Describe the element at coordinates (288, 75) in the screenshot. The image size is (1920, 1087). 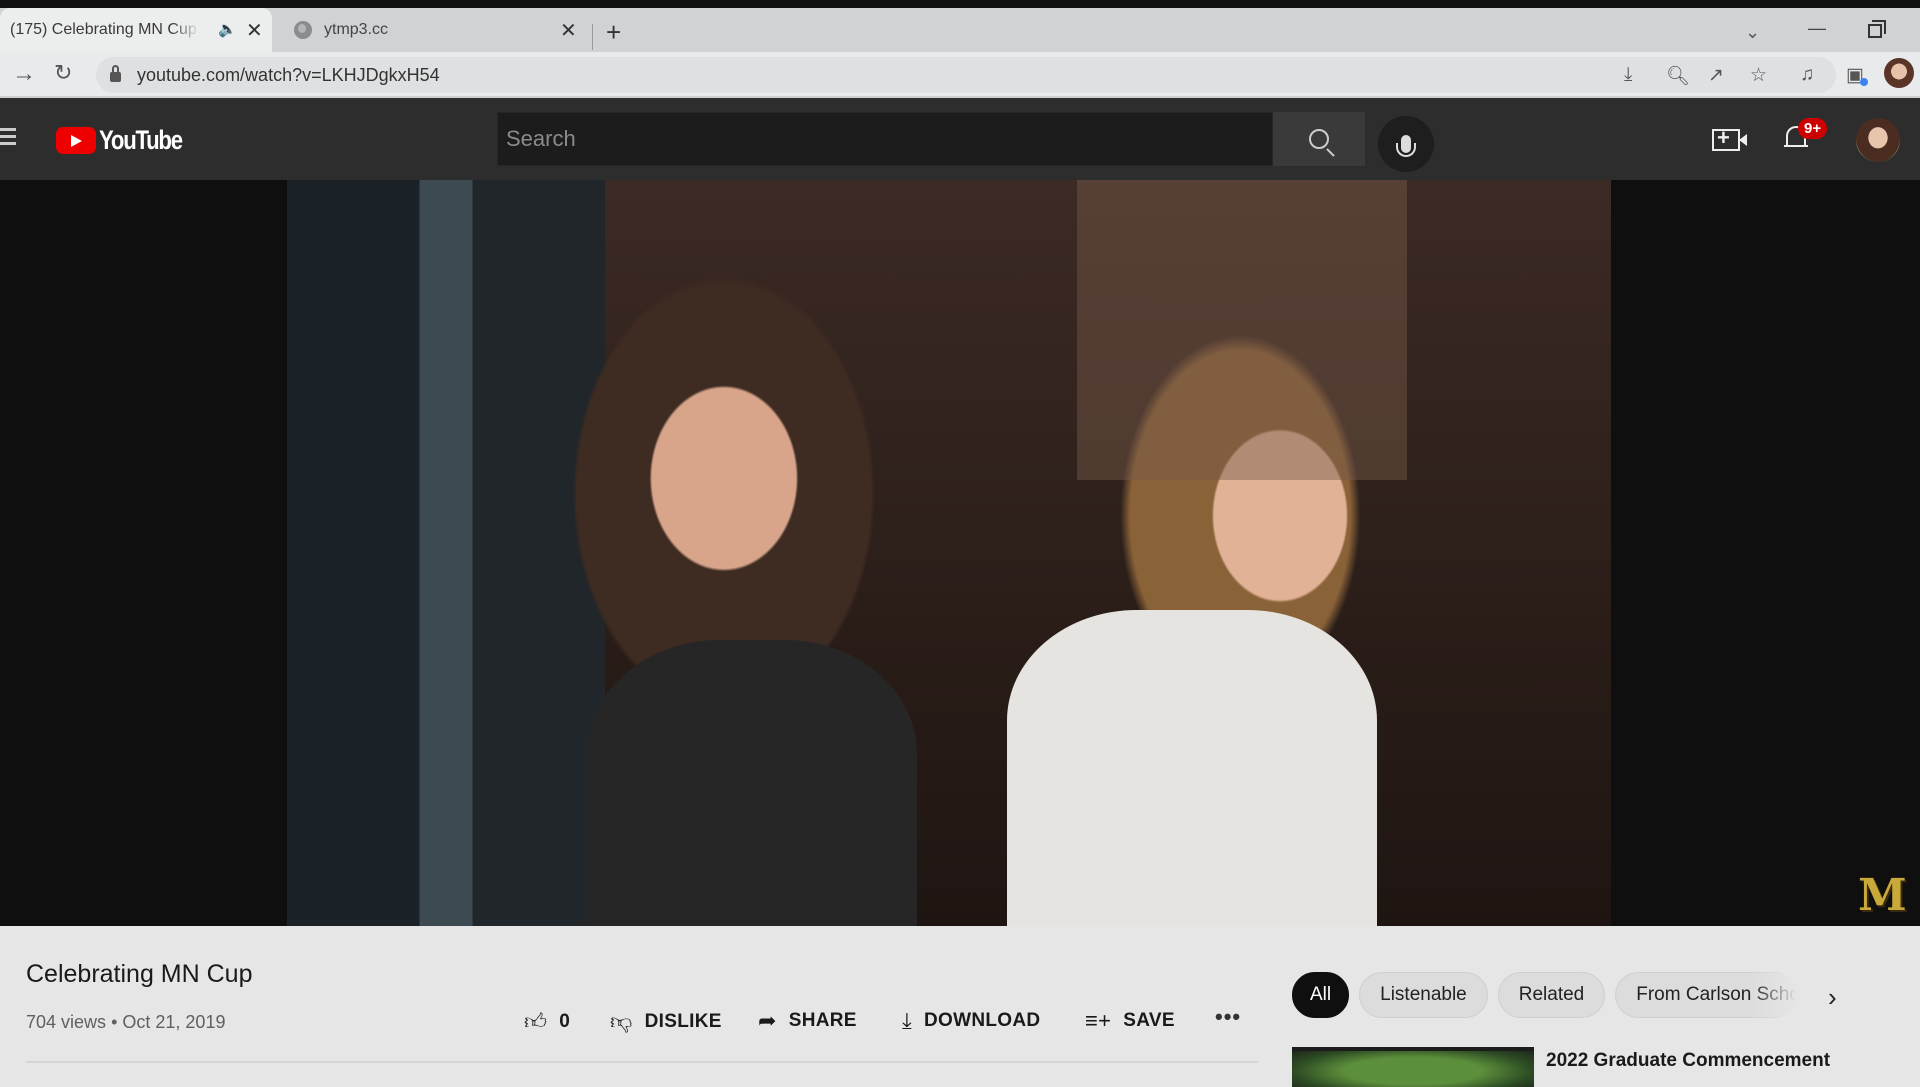
I see `url-text: youtube.com/watch?v=LKHJDgkxH54` at that location.